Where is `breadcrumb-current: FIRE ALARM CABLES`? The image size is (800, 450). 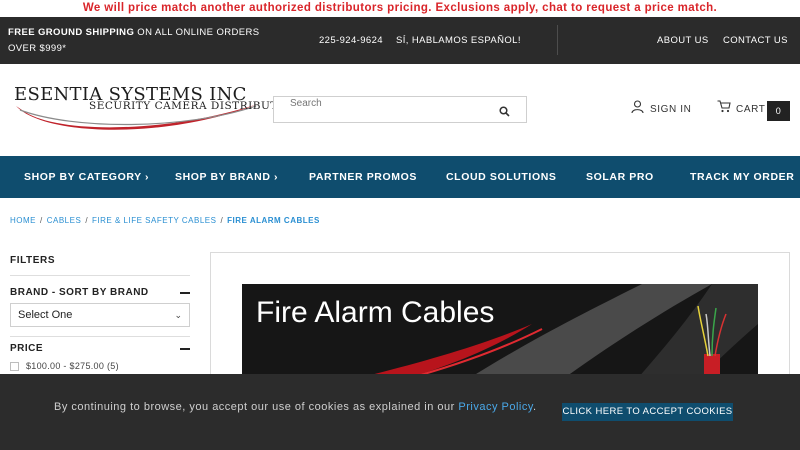
breadcrumb-current: FIRE ALARM CABLES is located at coordinates (273, 220).